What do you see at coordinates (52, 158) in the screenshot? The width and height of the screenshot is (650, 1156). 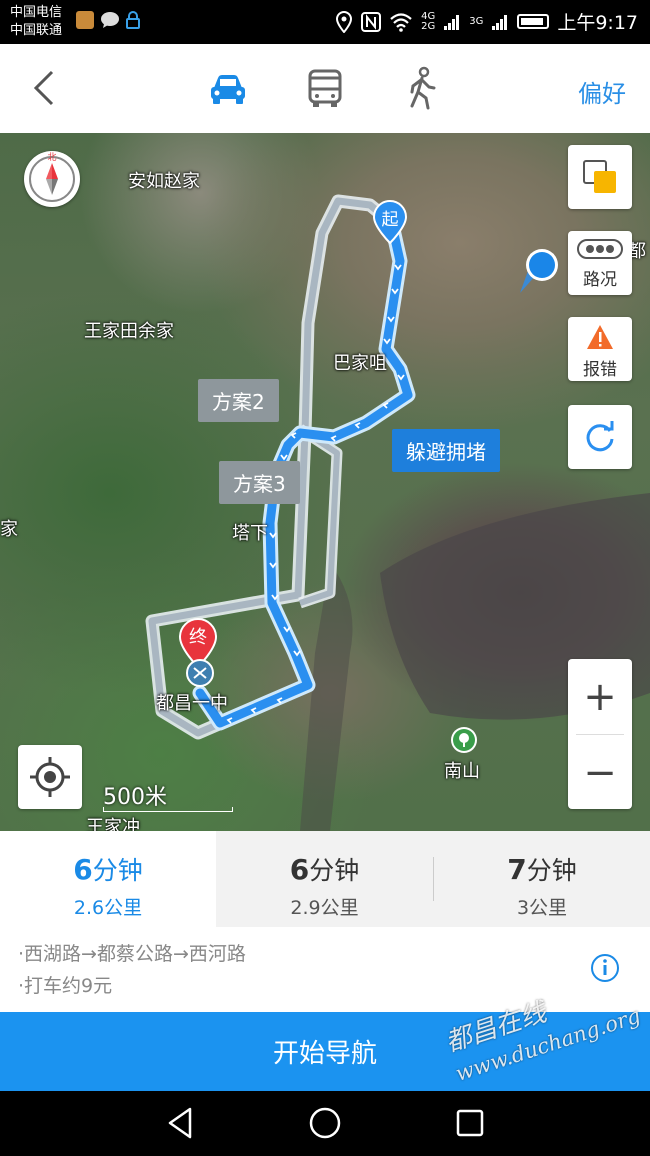 I see `compass-north-label: 北` at bounding box center [52, 158].